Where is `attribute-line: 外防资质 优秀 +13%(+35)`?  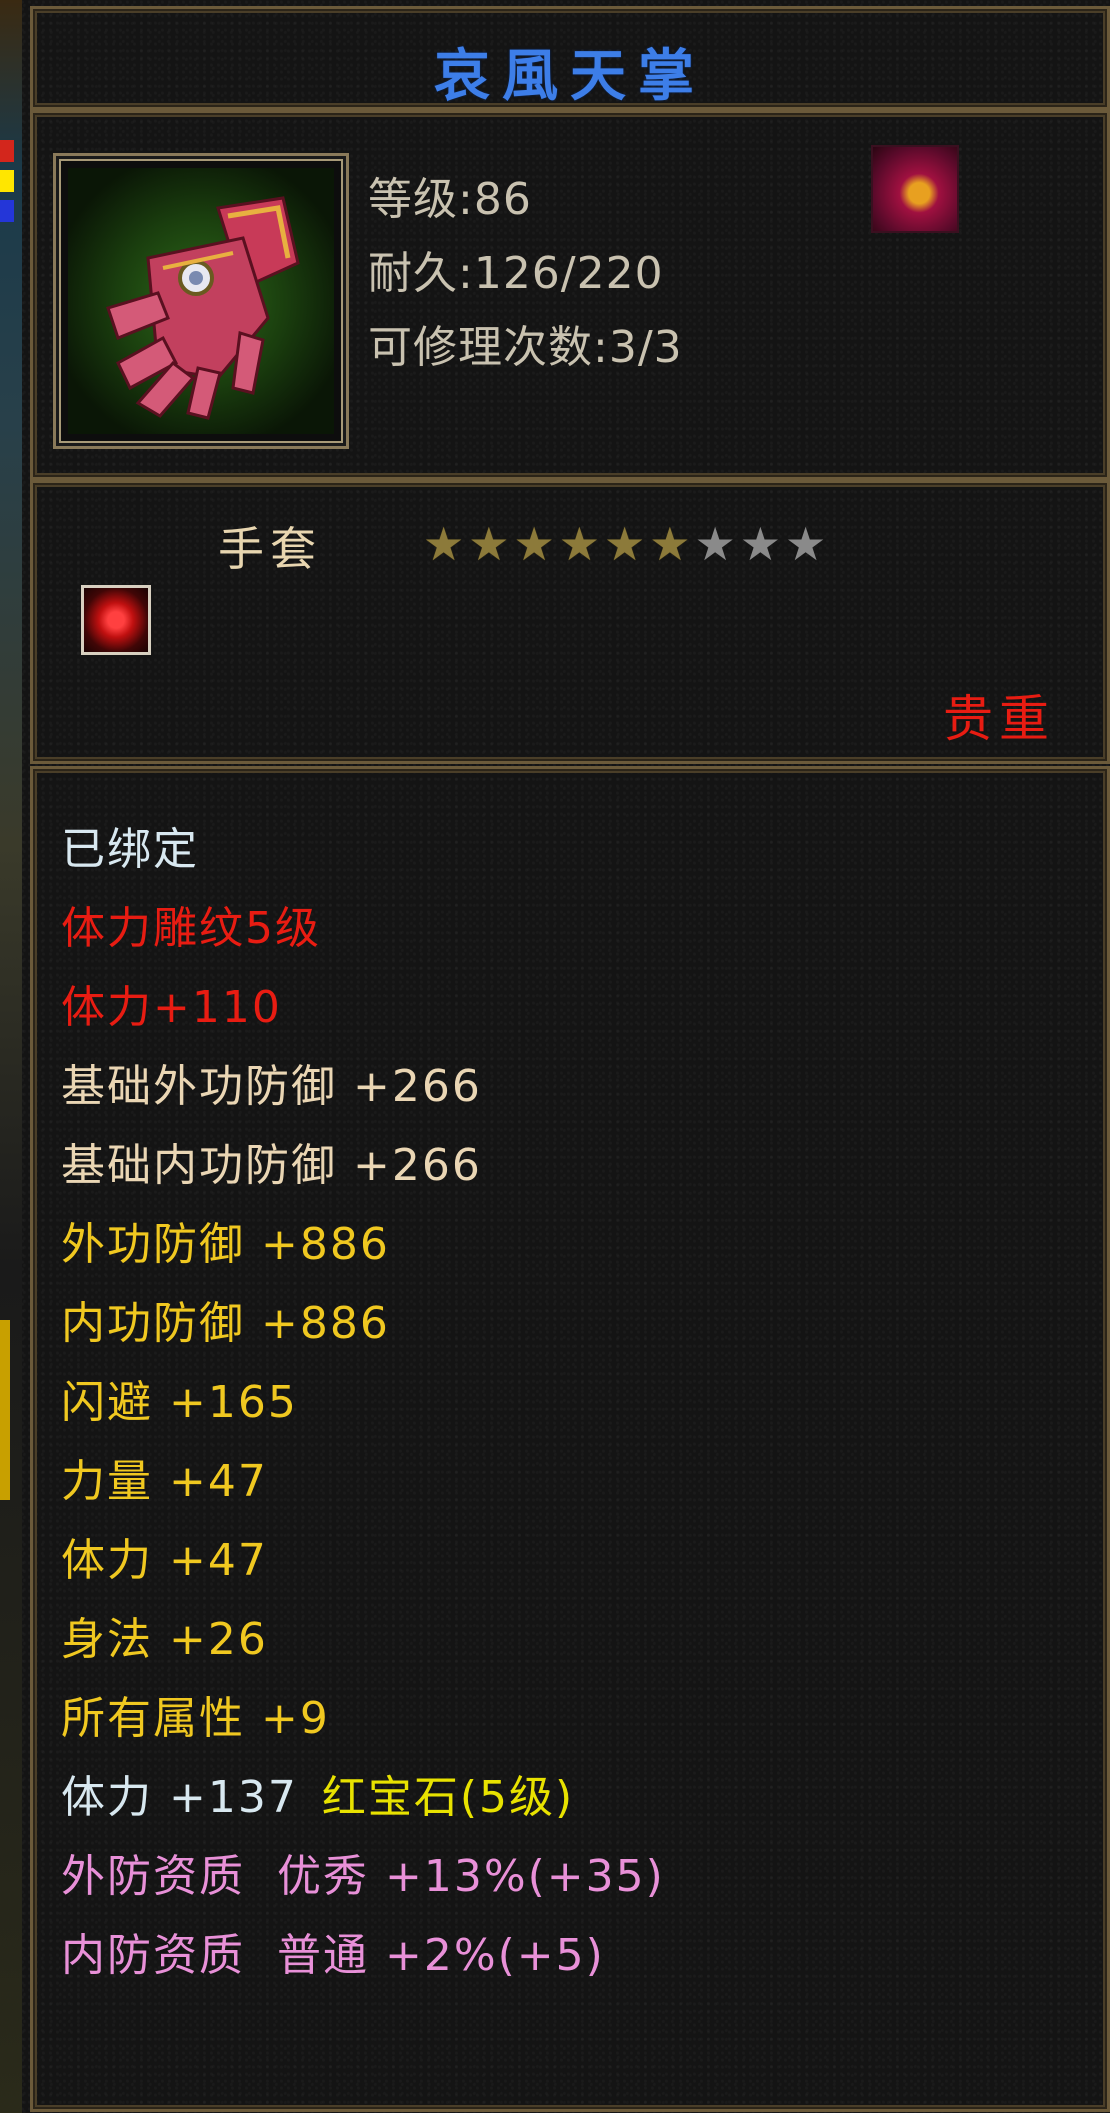 attribute-line: 外防资质 优秀 +13%(+35) is located at coordinates (363, 1877).